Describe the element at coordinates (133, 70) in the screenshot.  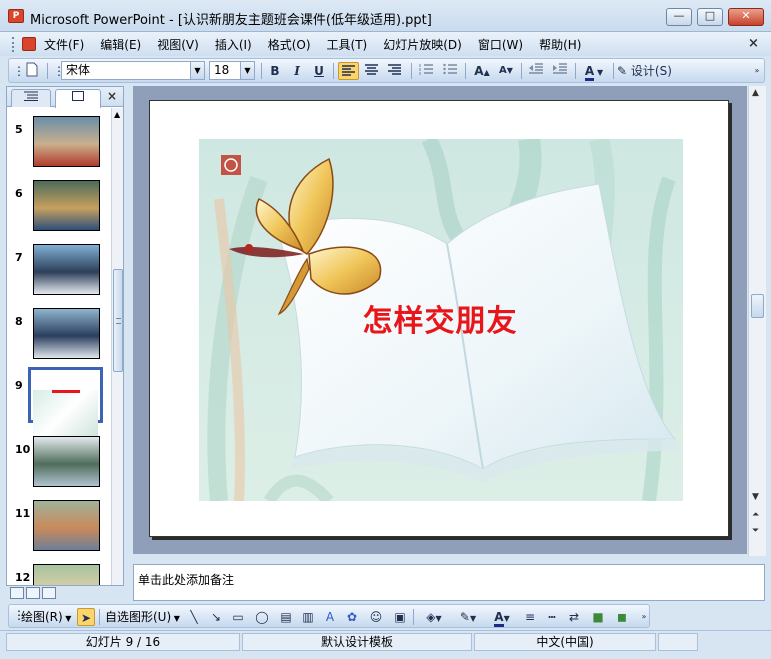
I see `font-name-combo: 宋体 ▼` at that location.